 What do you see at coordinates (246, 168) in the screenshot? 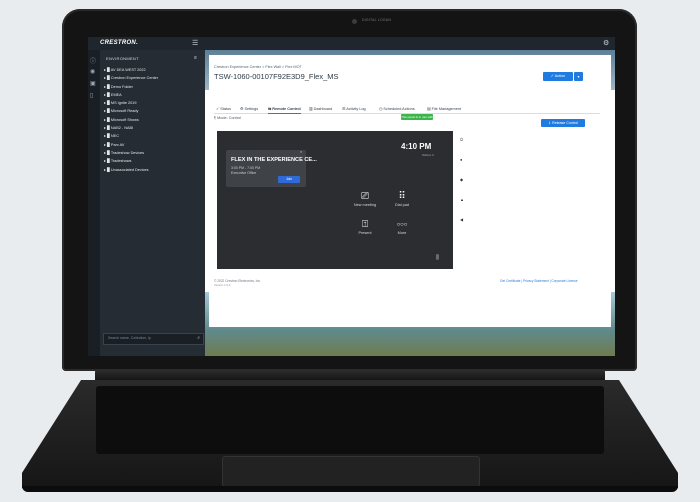
I see `meeting-time: 3:00 PM - 7:00 PM` at bounding box center [246, 168].